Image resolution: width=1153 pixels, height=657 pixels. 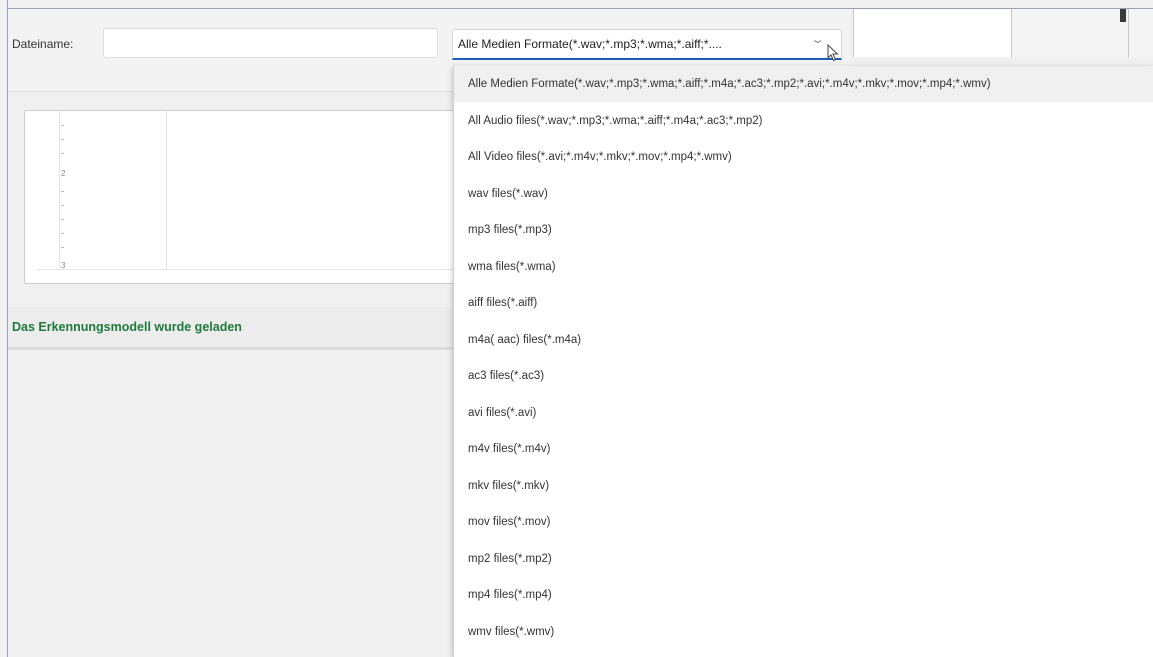 I want to click on line-gutter: 2 3, so click(x=51, y=190).